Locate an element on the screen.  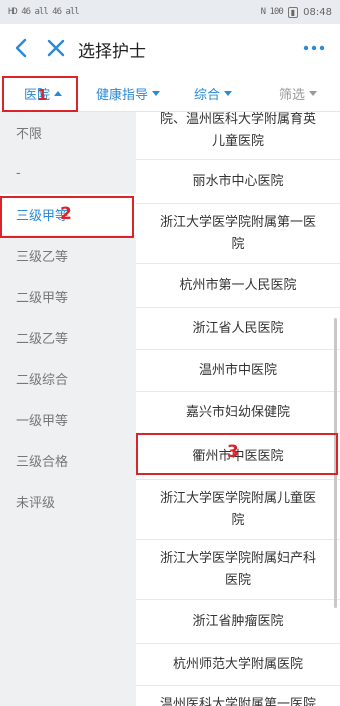
filter-tab-overall: 综合 is located at coordinates (213, 93).